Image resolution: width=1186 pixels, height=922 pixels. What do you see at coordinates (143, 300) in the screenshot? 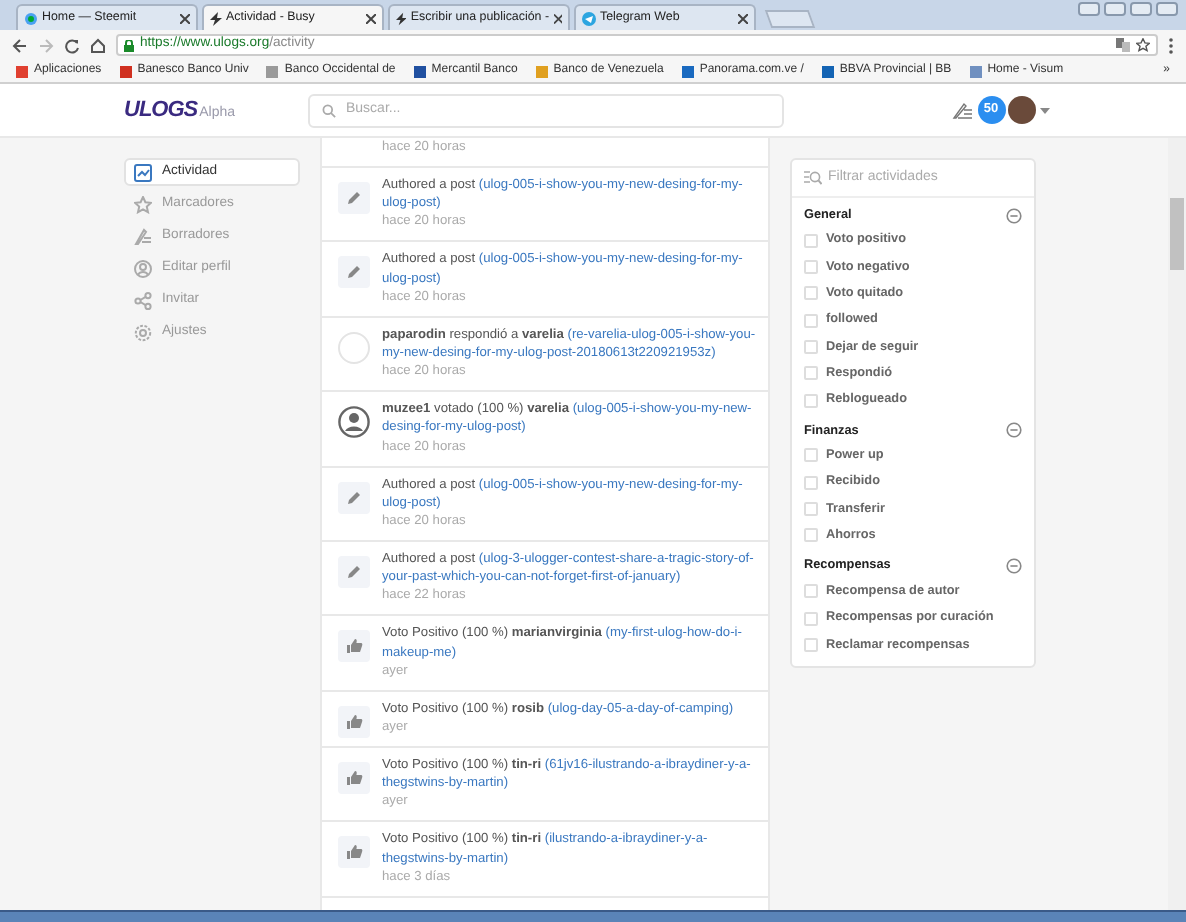
I see `share-icon` at bounding box center [143, 300].